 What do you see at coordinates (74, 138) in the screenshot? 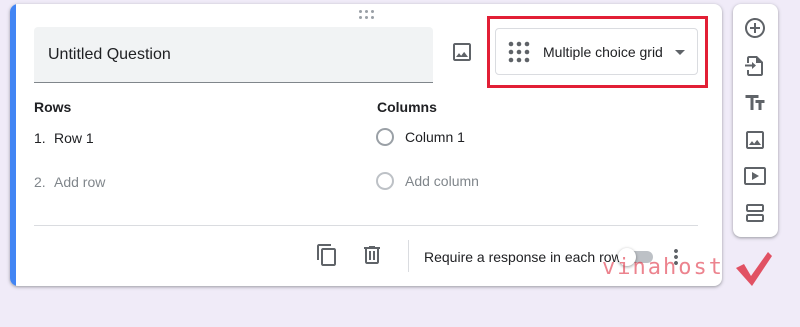
I see `row-label: Row 1` at bounding box center [74, 138].